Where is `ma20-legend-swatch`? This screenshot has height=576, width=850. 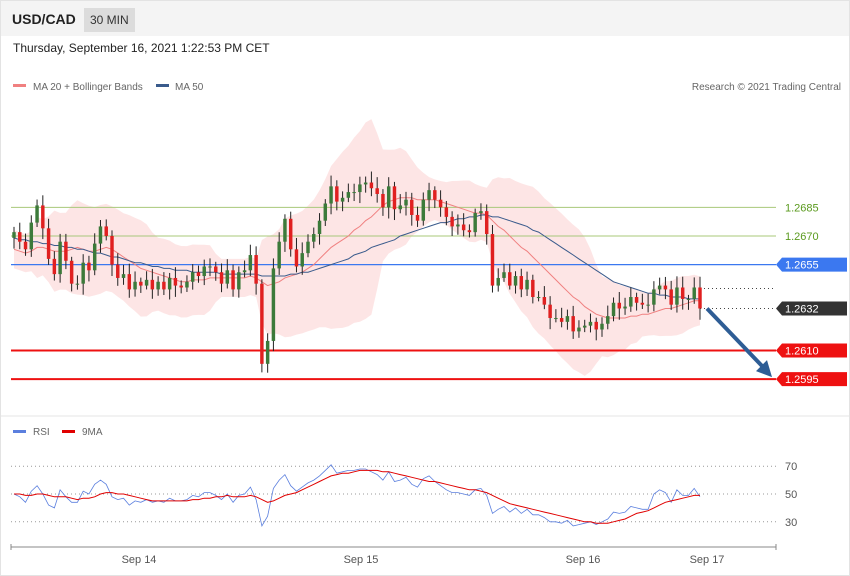 ma20-legend-swatch is located at coordinates (19, 85).